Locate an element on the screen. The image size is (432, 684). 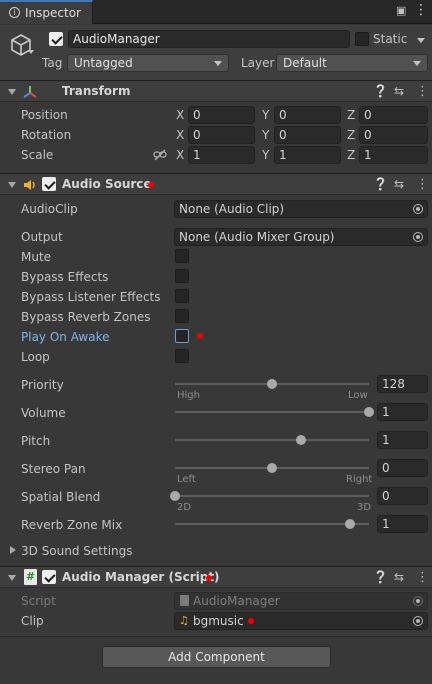
bypass-listener-label: Bypass Listener Effects is located at coordinates (91, 297).